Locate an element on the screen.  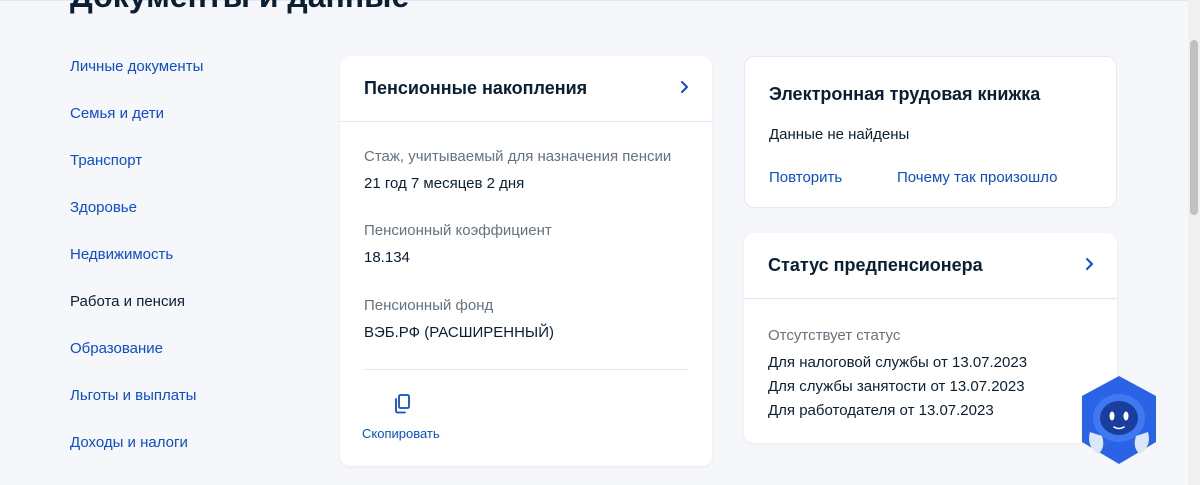
pension-field-coefficient: Пенсионный коэффициент 18.134 is located at coordinates (458, 244).